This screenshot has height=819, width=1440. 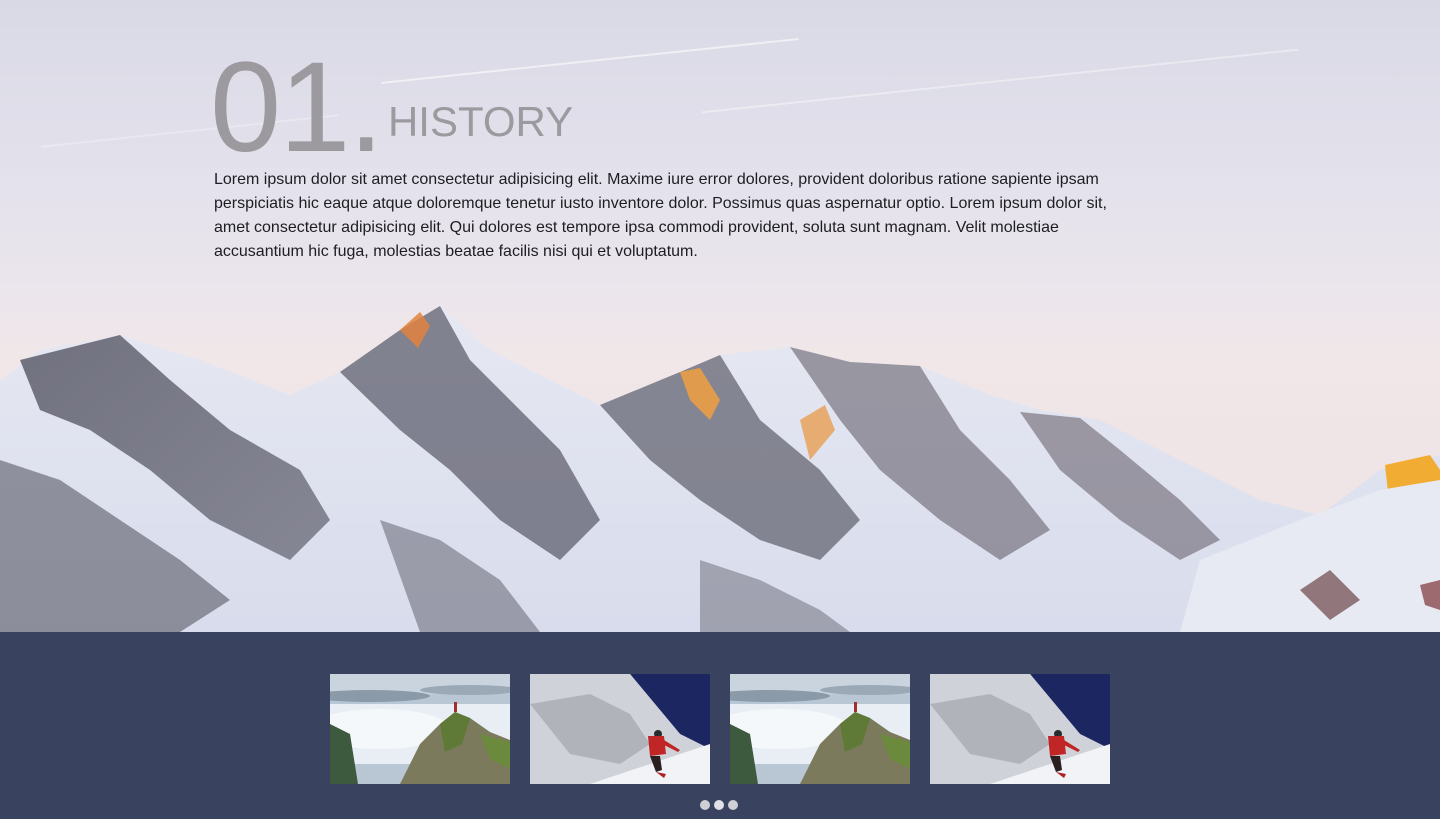 I want to click on carousel-pagination, so click(x=719, y=805).